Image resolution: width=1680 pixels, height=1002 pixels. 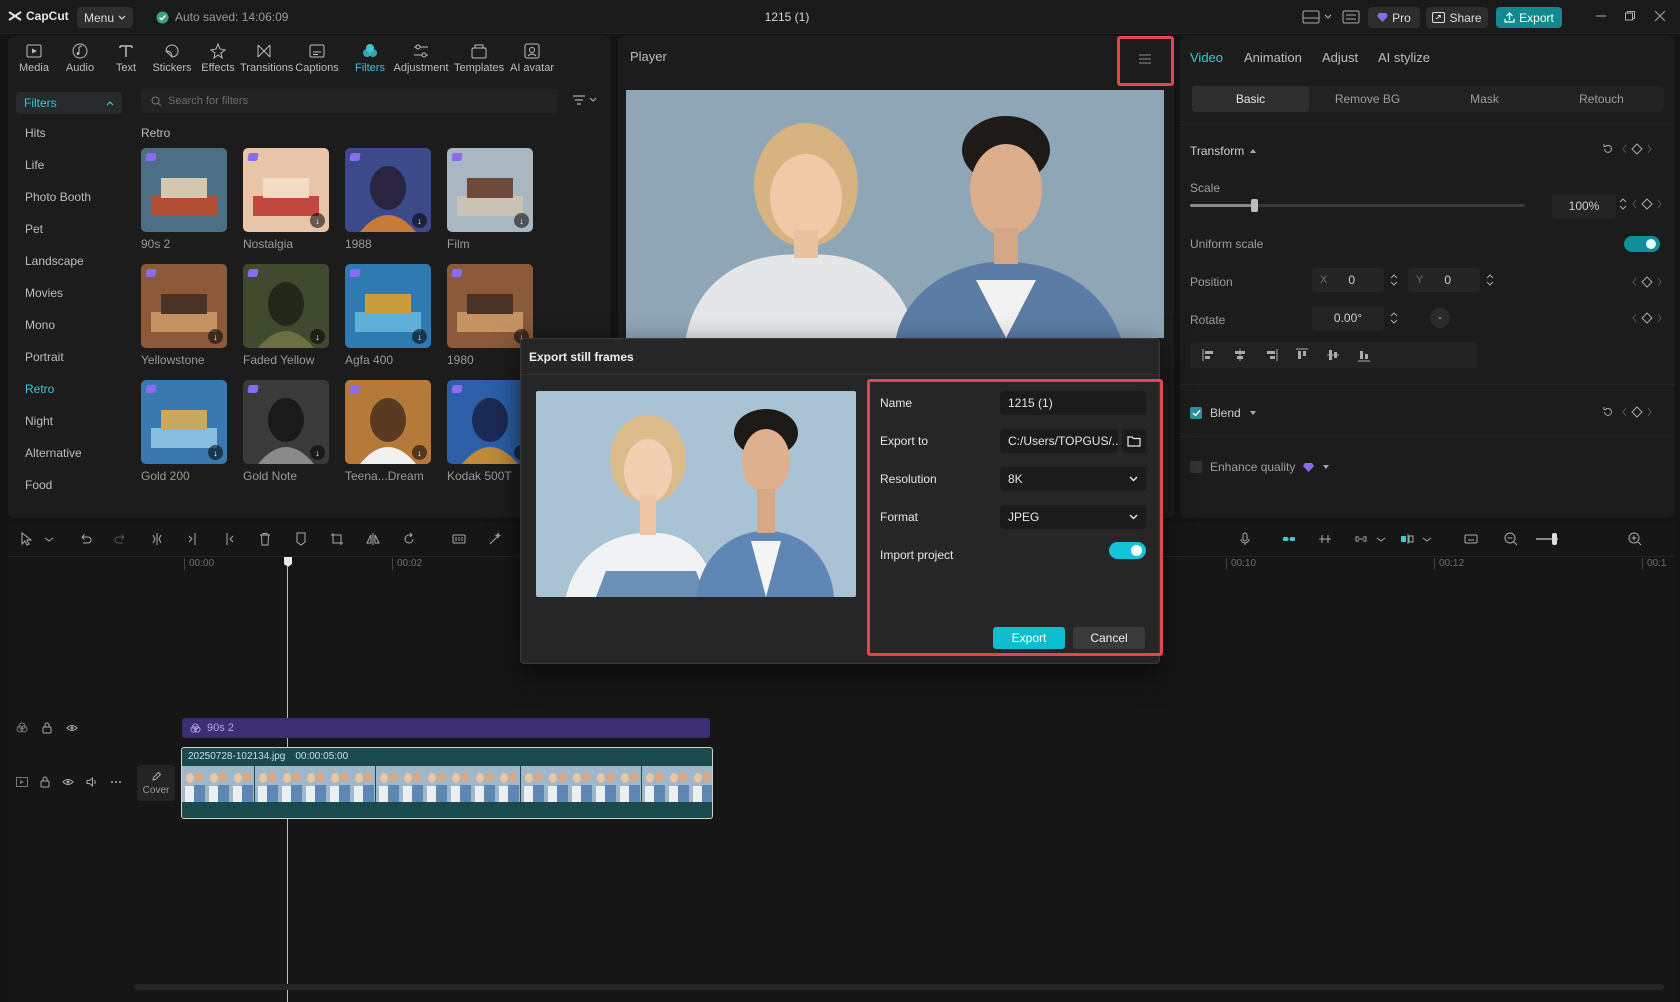 I want to click on category-portrait: Portrait, so click(x=44, y=357).